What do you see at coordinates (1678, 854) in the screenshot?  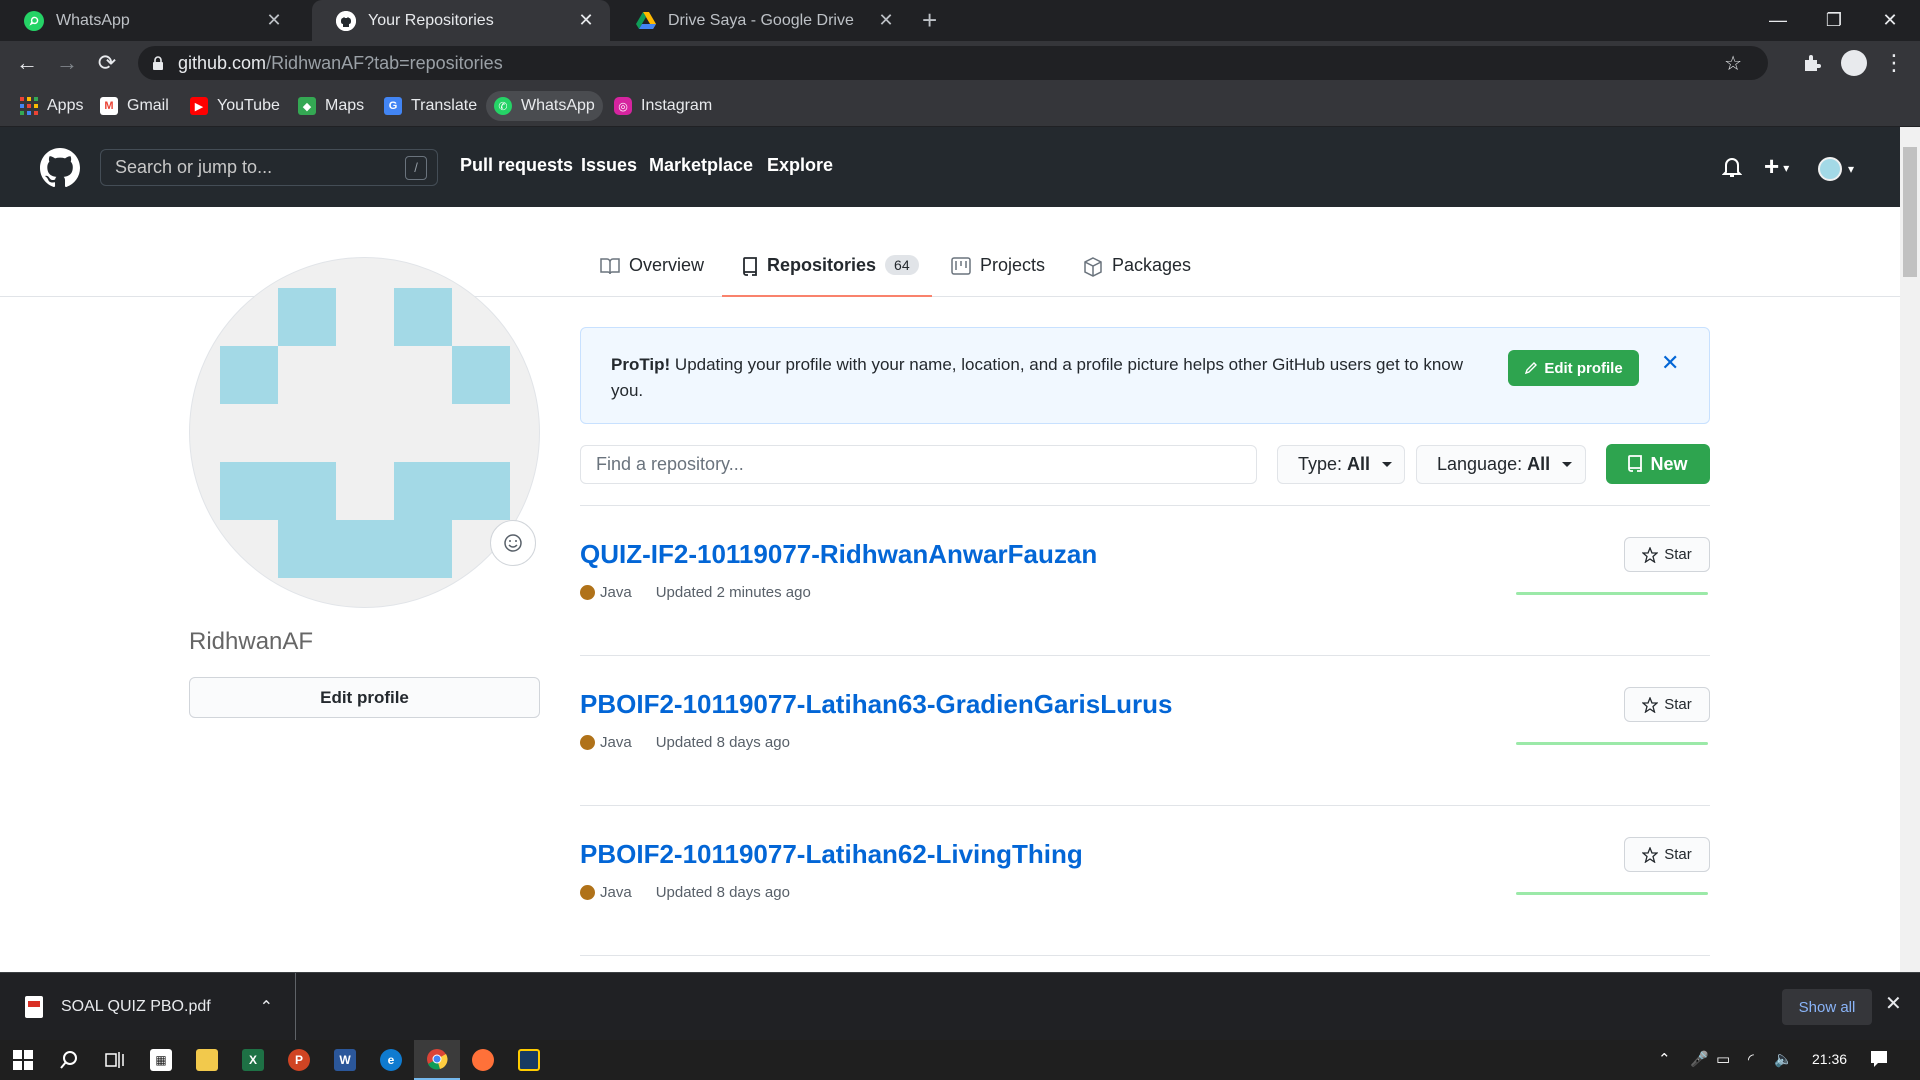 I see `star-label: Star` at bounding box center [1678, 854].